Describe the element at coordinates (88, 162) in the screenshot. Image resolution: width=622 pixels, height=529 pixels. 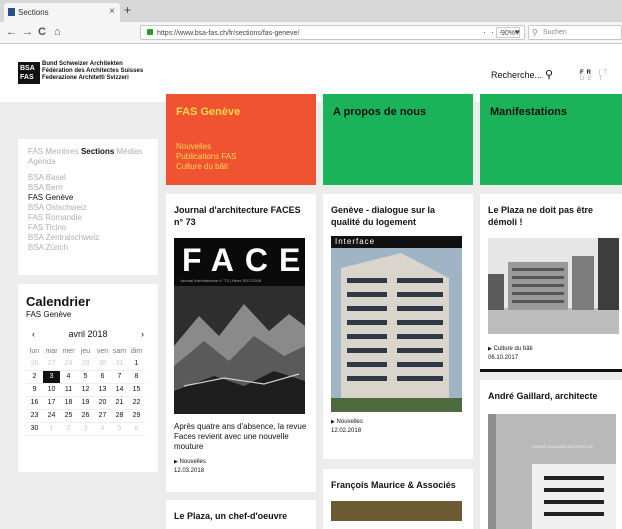
I see `nav-agenda: Agenda` at that location.